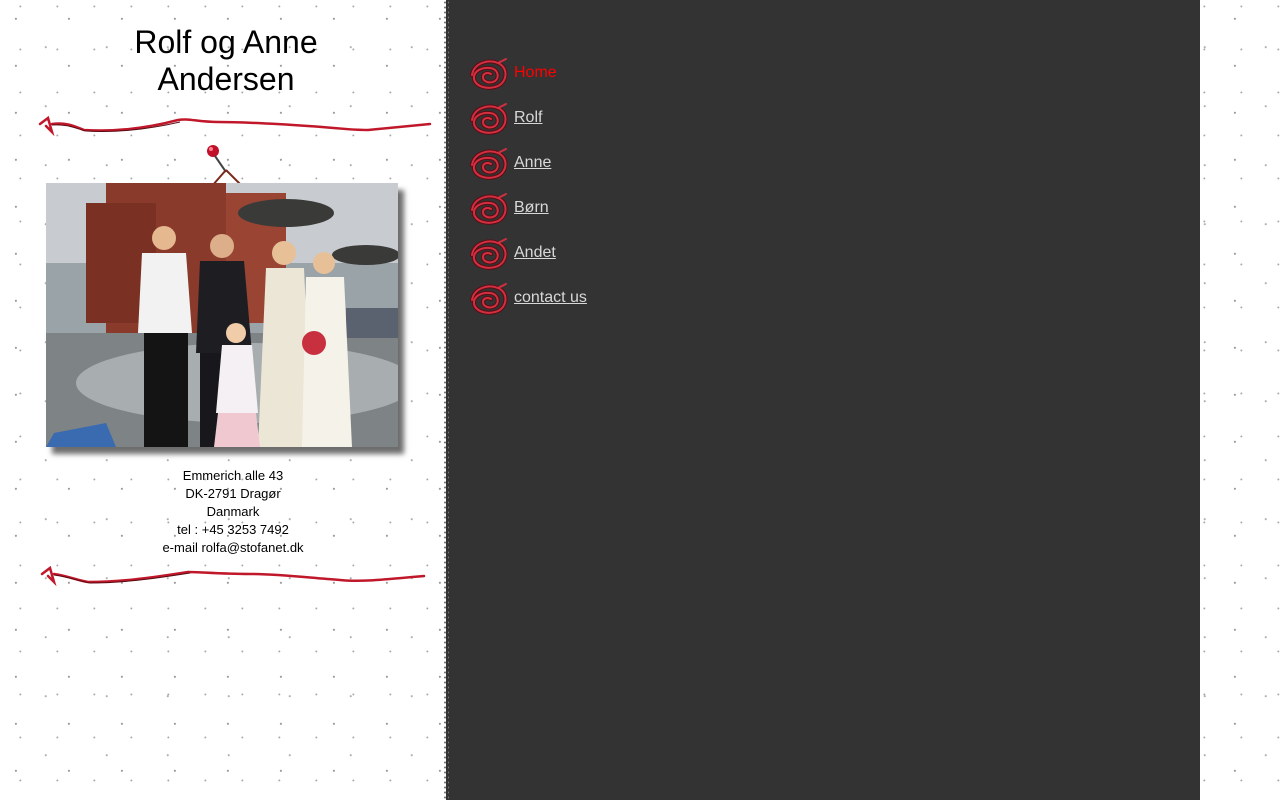  Describe the element at coordinates (535, 253) in the screenshot. I see `nav-link-andet: Andet` at that location.